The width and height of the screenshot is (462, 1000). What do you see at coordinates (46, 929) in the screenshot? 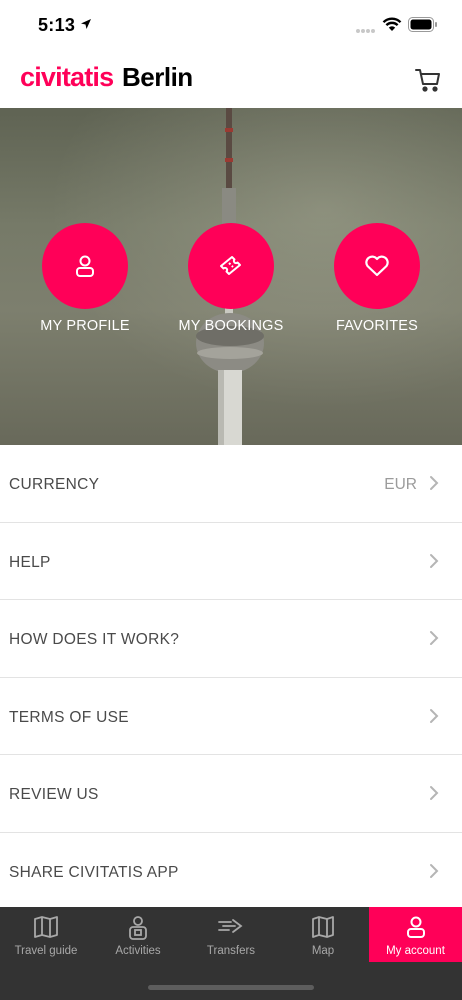
I see `guide-map-icon` at bounding box center [46, 929].